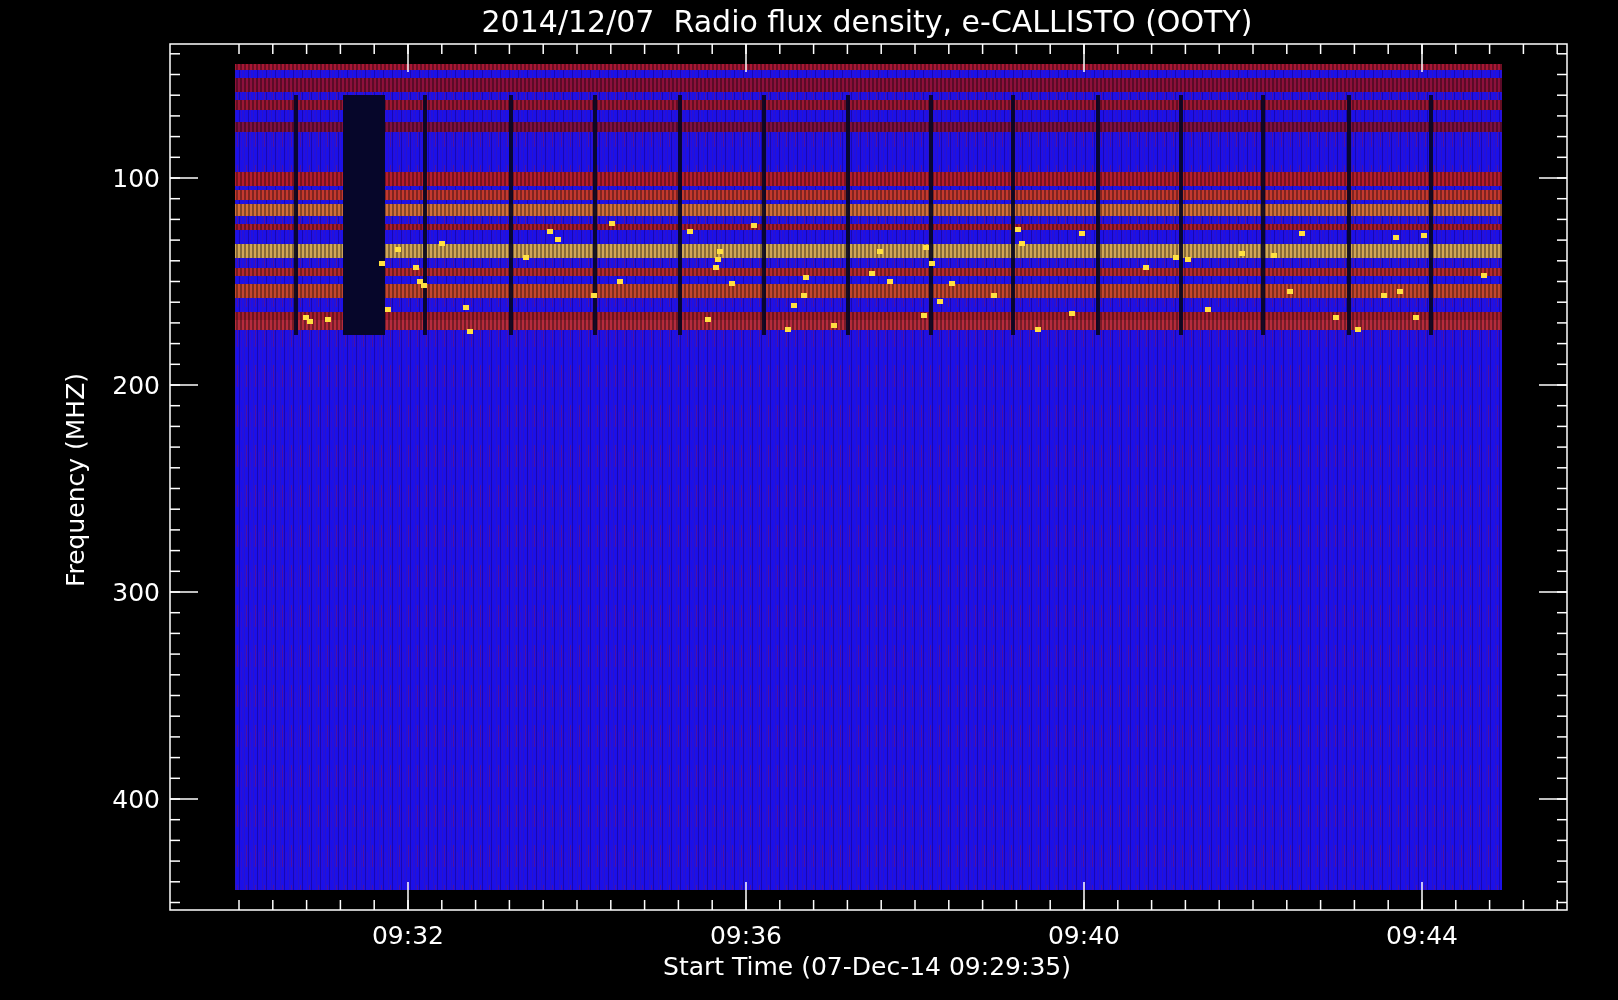 The height and width of the screenshot is (1000, 1618). Describe the element at coordinates (867, 966) in the screenshot. I see `x-axis-label: Start Time (07-Dec-14 09:29:35)` at that location.